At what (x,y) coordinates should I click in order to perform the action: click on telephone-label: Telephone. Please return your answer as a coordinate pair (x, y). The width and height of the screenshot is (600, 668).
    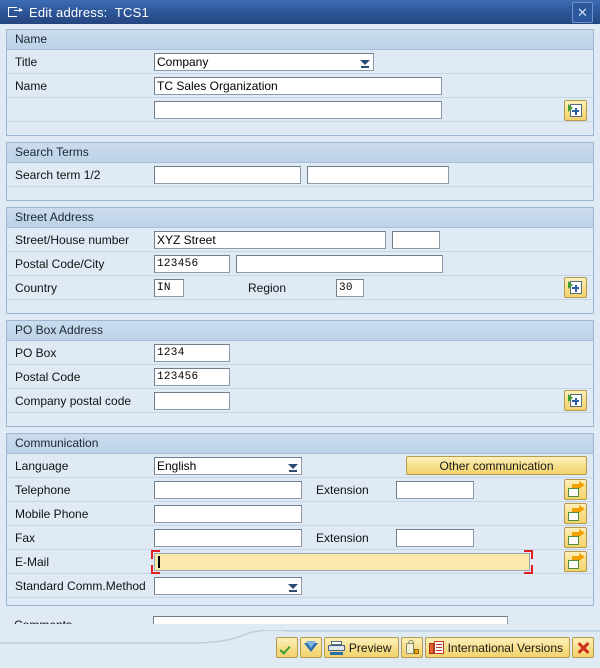
    Looking at the image, I should click on (43, 489).